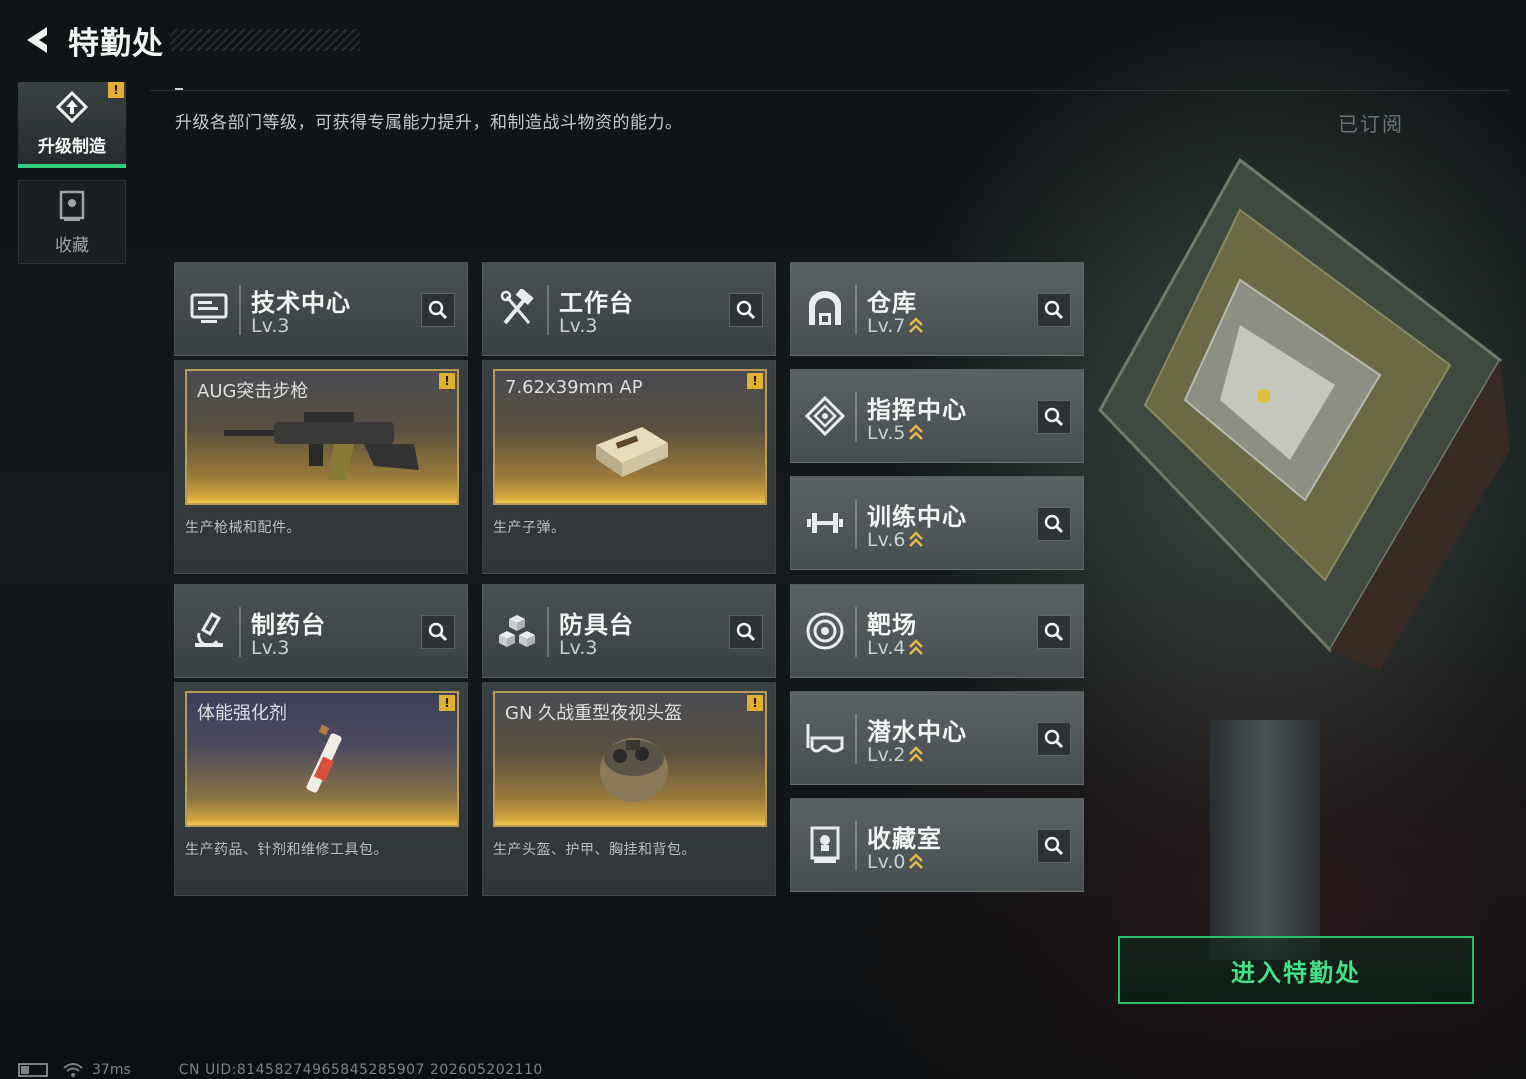  I want to click on rifle-icon, so click(322, 445).